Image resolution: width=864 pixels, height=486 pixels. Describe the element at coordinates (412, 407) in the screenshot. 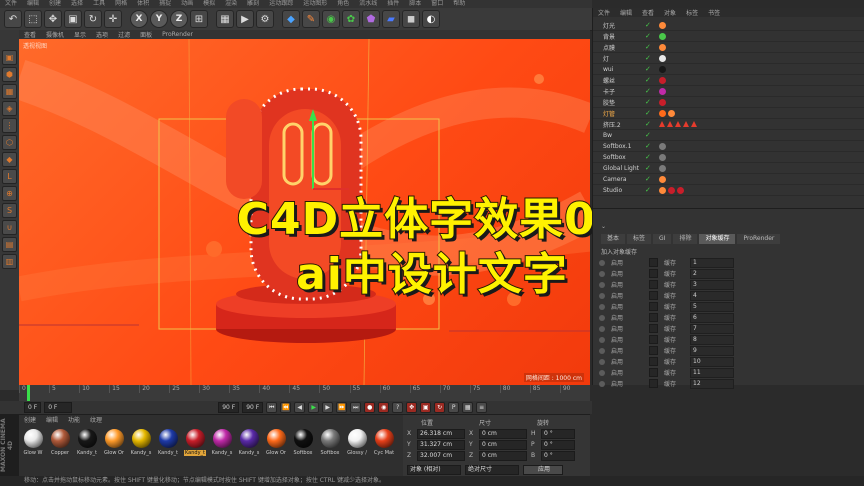

I see `position-key-icon: ✥` at that location.